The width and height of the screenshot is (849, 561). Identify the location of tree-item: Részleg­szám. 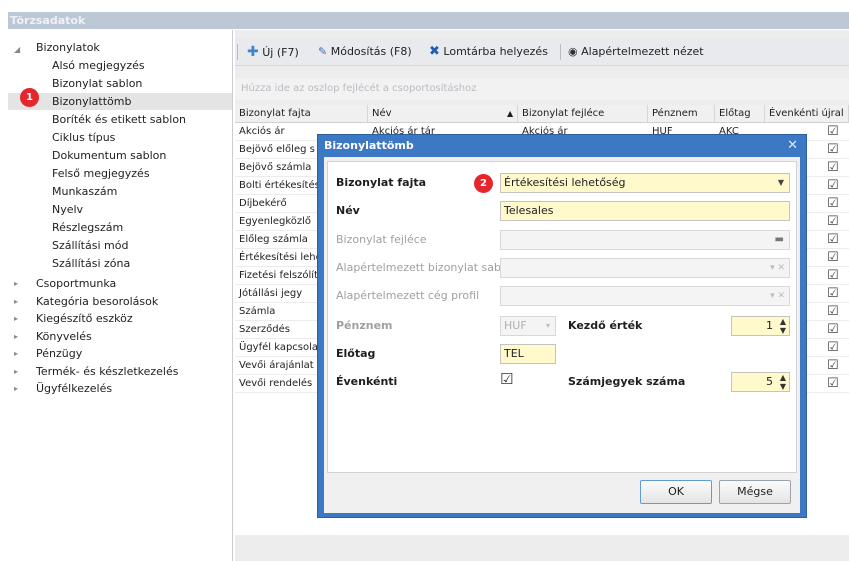
(87, 227).